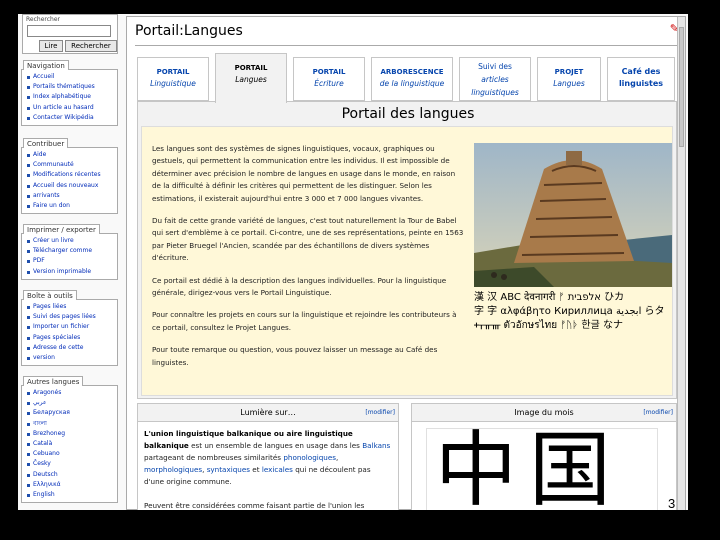 This screenshot has height=540, width=720. Describe the element at coordinates (569, 72) in the screenshot. I see `tab-label: PROJET` at that location.